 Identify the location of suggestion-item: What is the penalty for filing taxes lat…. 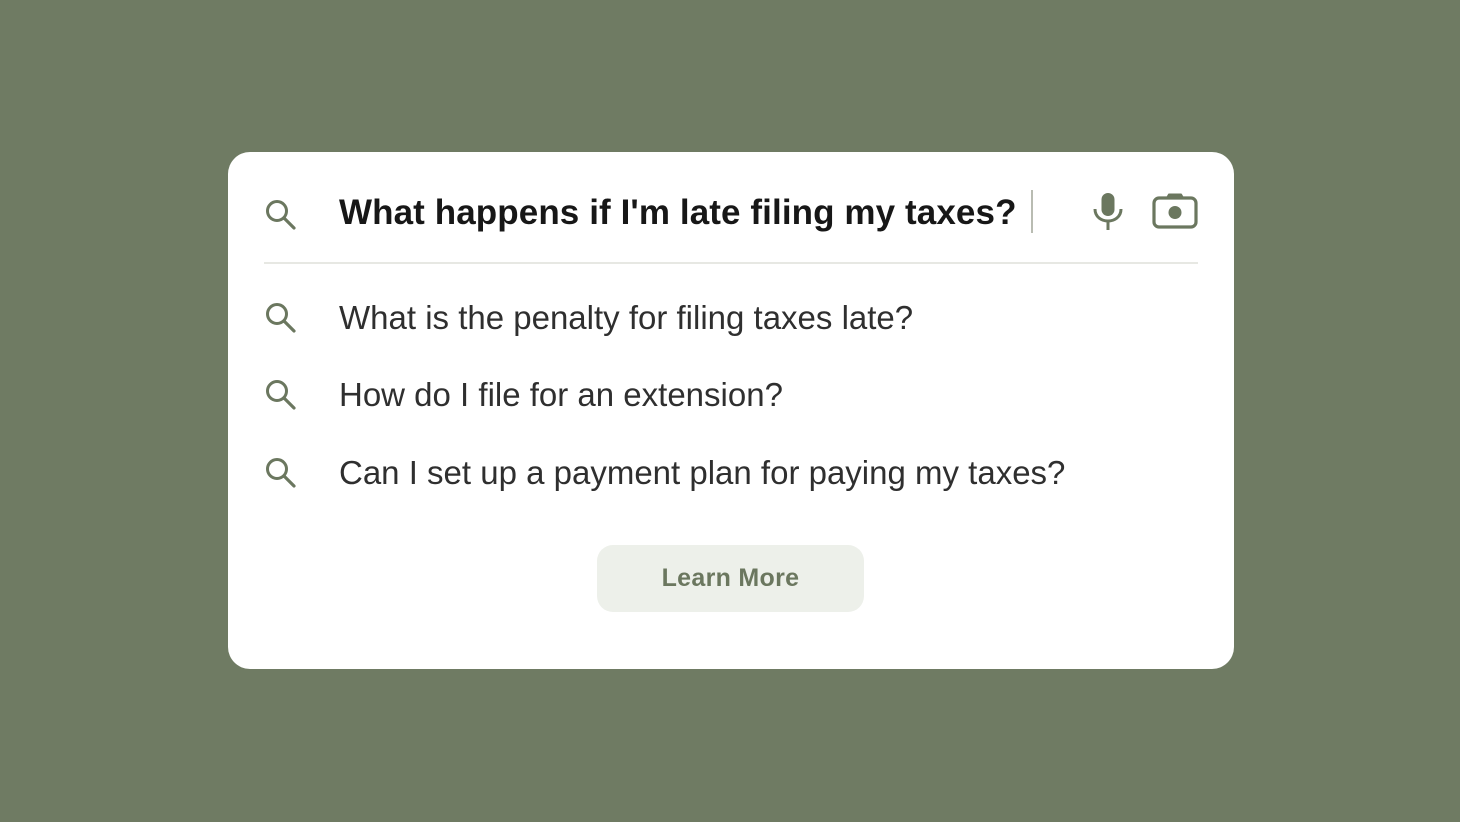
(731, 318).